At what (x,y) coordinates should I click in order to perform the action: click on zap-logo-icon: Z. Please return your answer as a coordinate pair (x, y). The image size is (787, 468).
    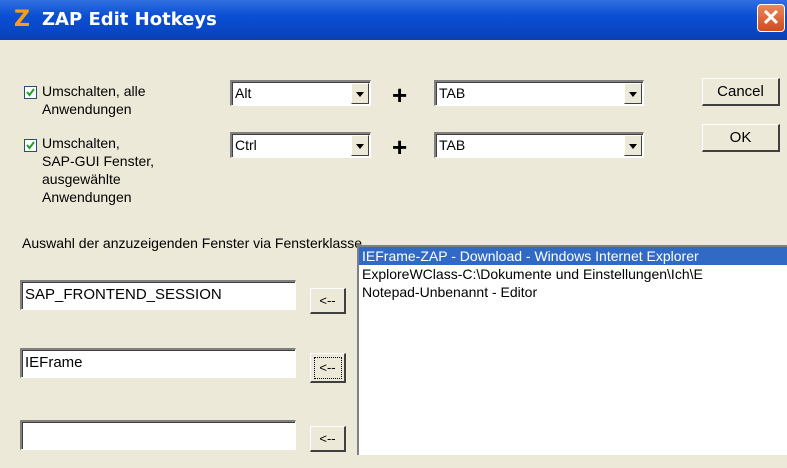
    Looking at the image, I should click on (22, 19).